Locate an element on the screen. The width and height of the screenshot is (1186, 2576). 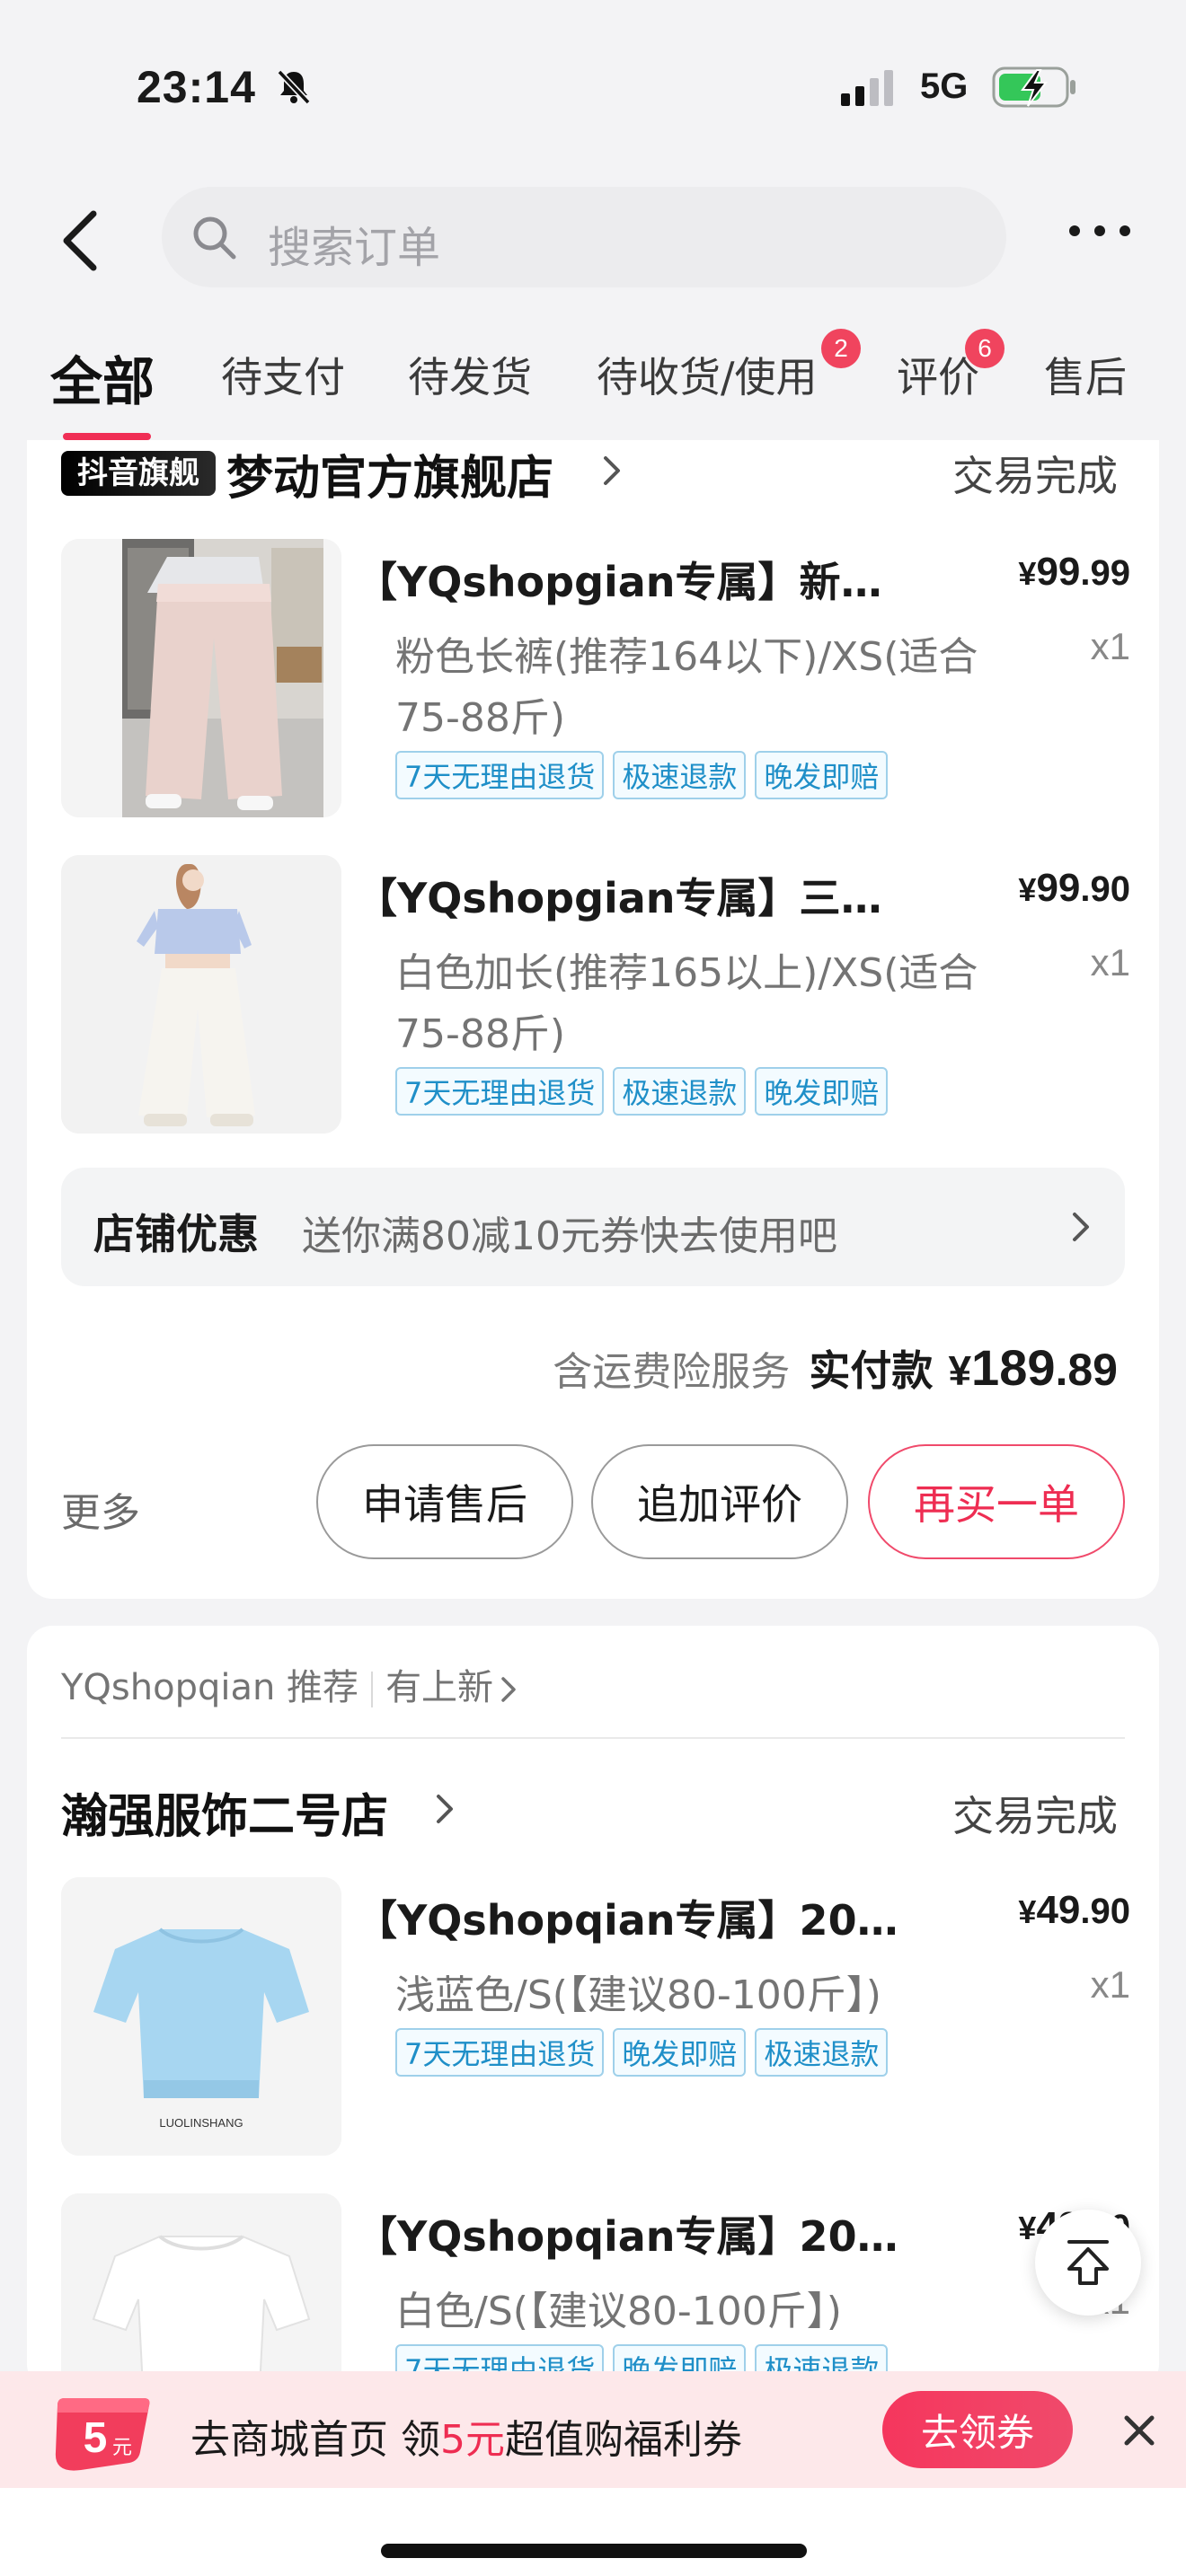
home-indicator-area is located at coordinates (593, 2532).